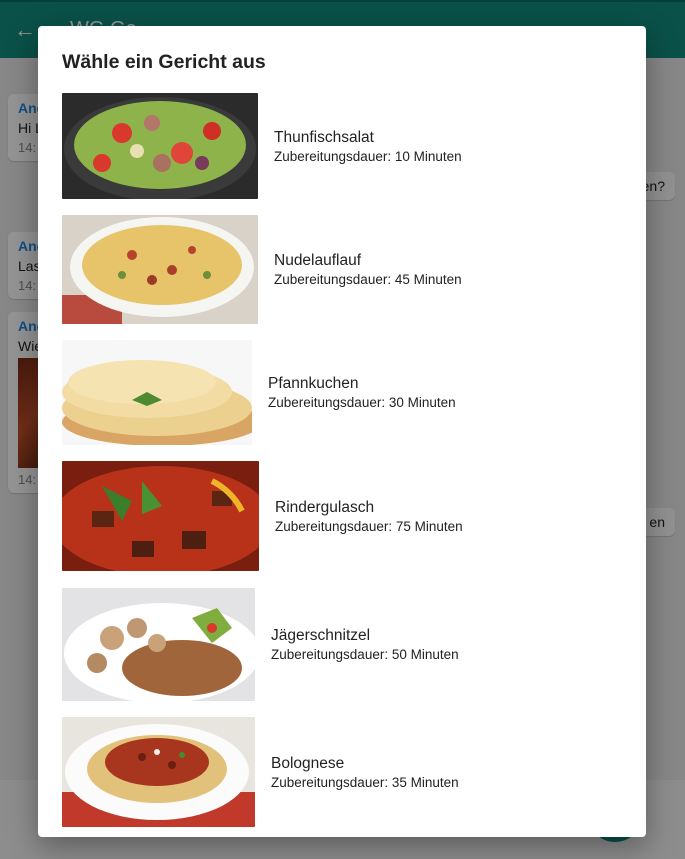 This screenshot has height=859, width=685. Describe the element at coordinates (308, 763) in the screenshot. I see `dish-name: Bolognese` at that location.